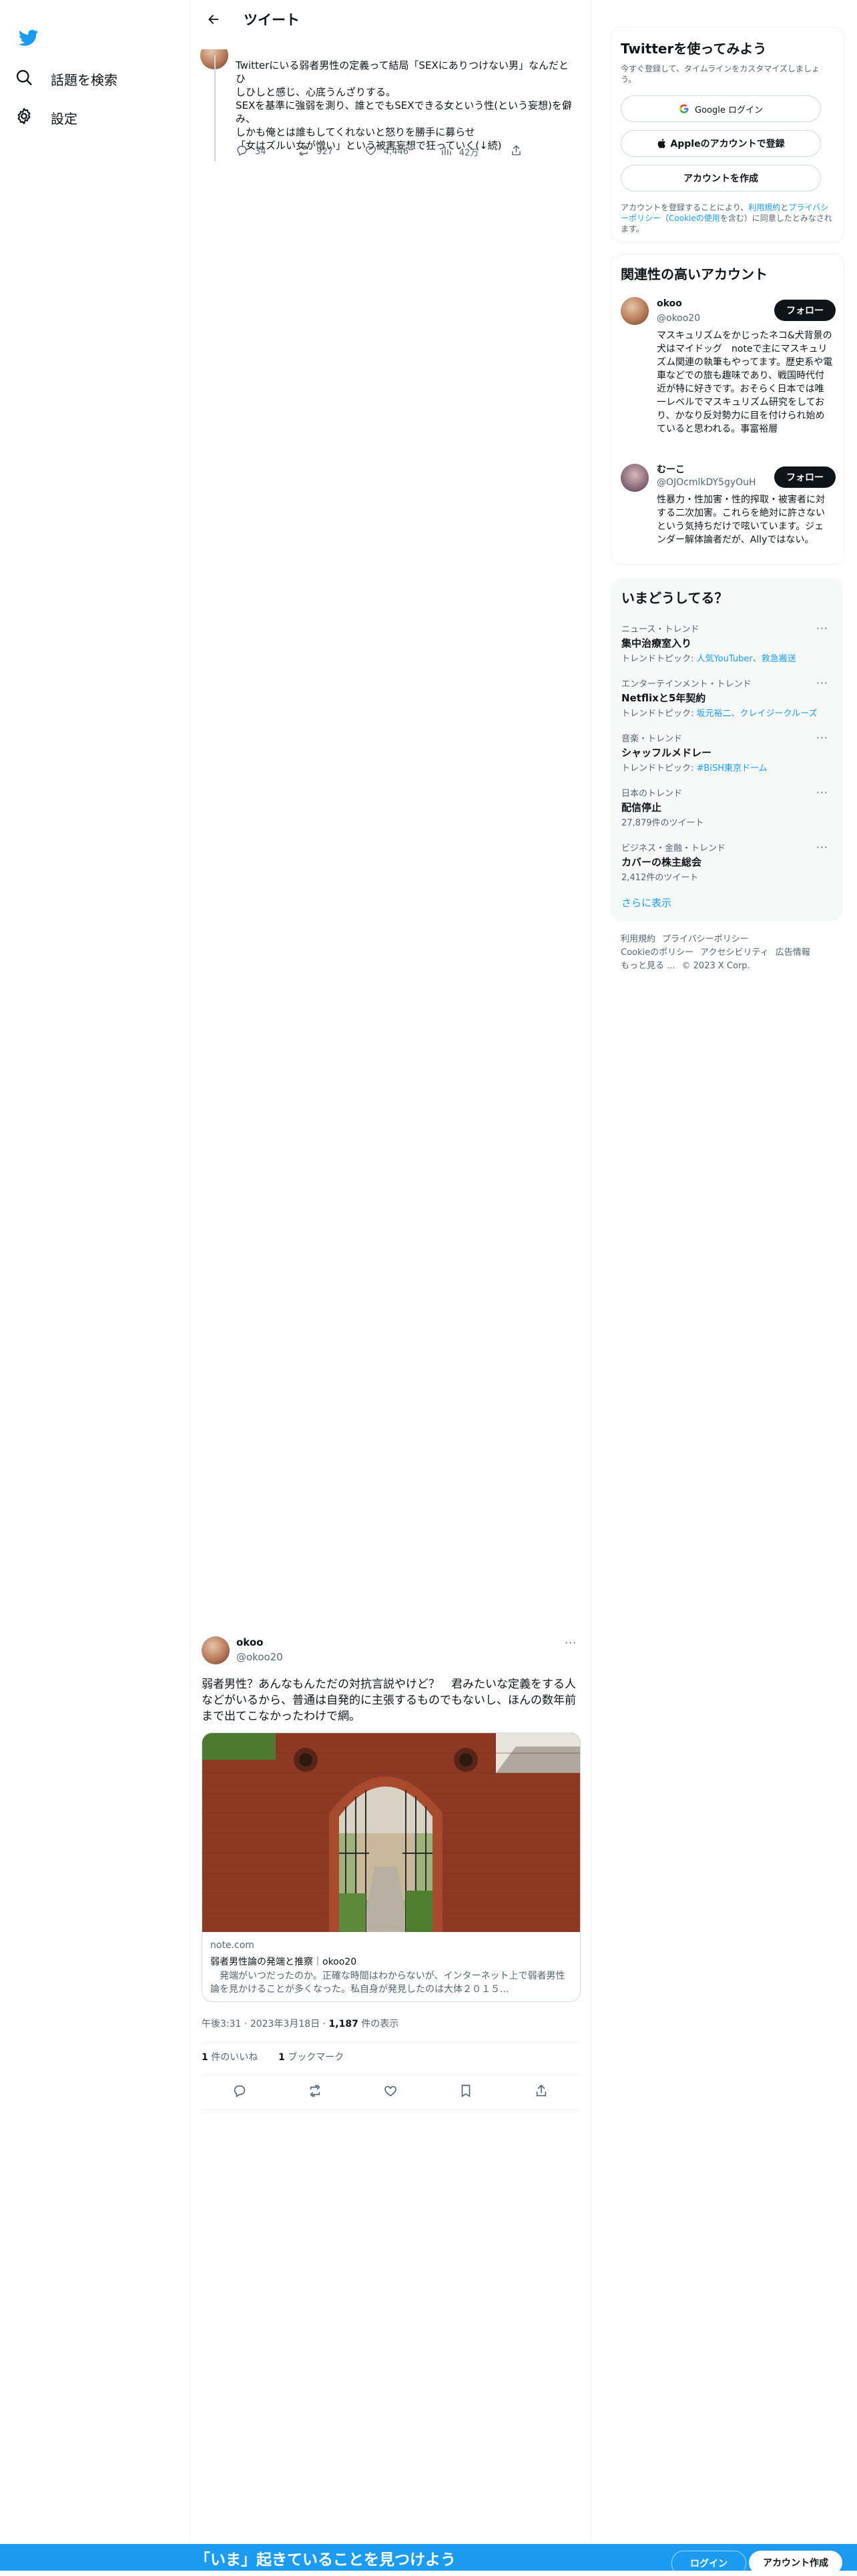  Describe the element at coordinates (735, 953) in the screenshot. I see `footer-link: アクセシビリティ` at that location.